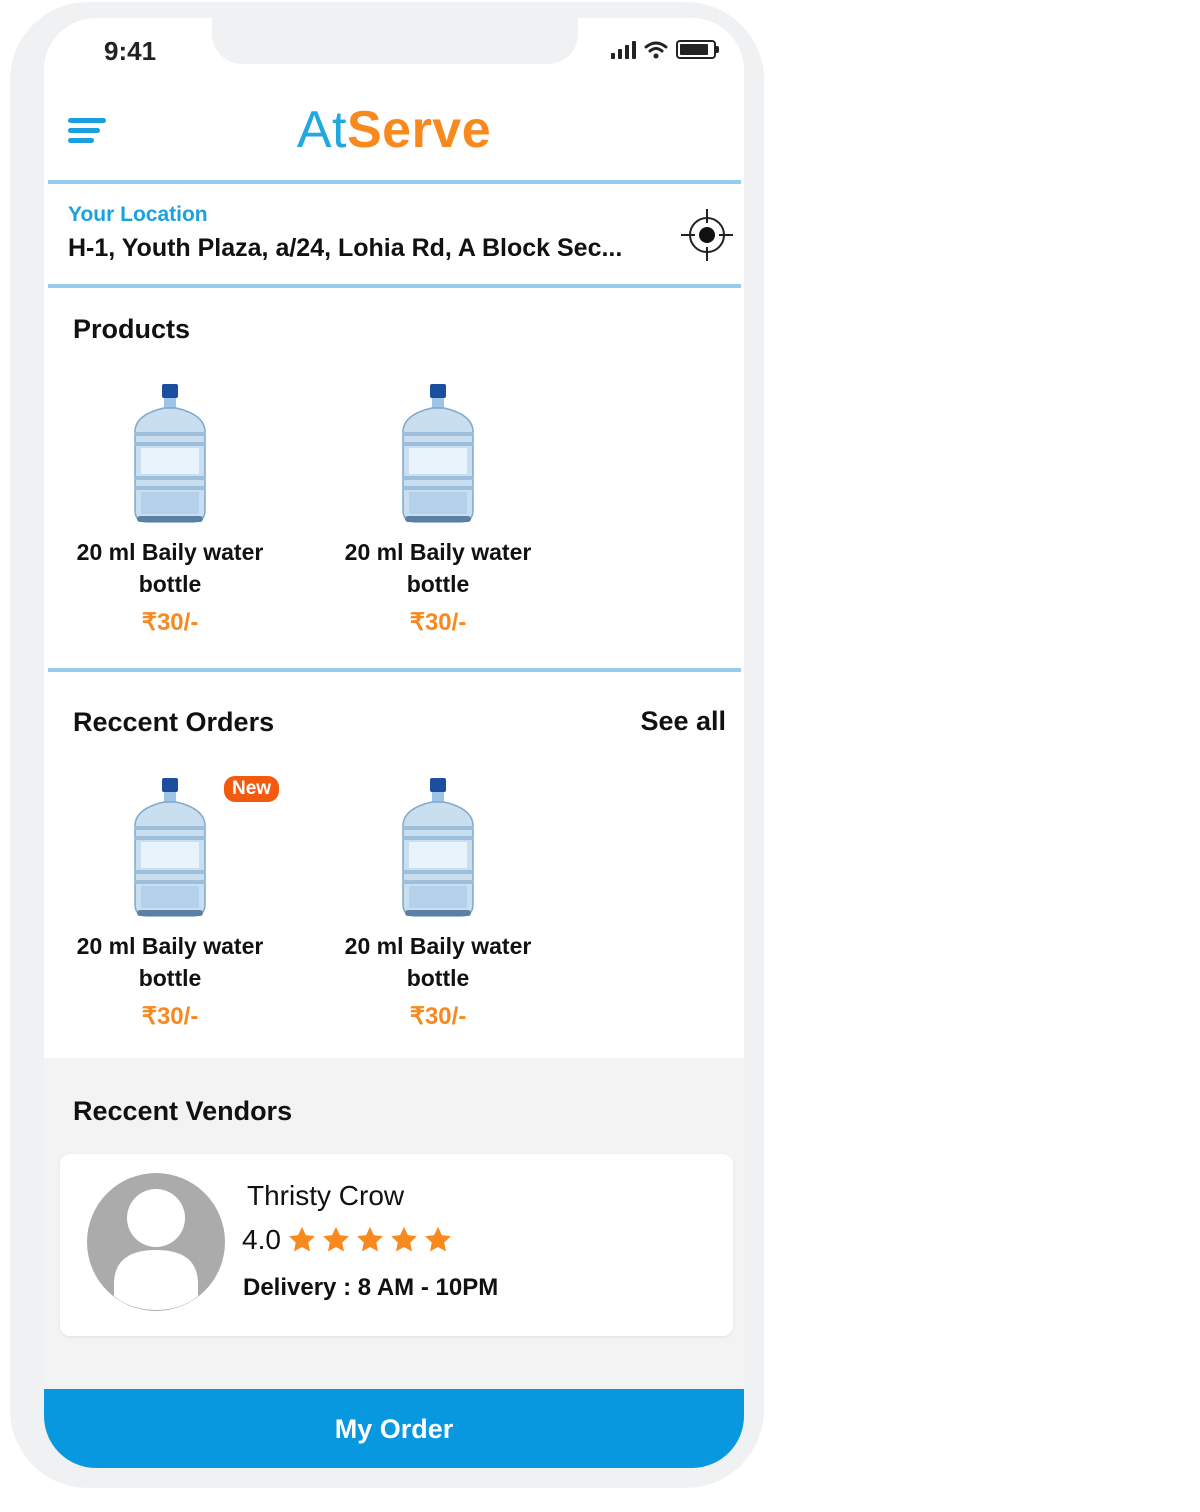  Describe the element at coordinates (656, 49) in the screenshot. I see `wifi-icon` at that location.